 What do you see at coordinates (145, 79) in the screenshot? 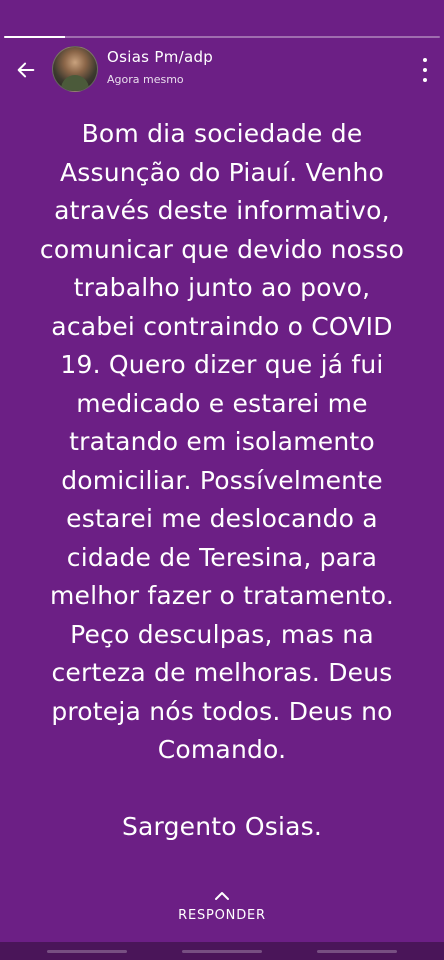
I see `post-timestamp: Agora mesmo` at bounding box center [145, 79].